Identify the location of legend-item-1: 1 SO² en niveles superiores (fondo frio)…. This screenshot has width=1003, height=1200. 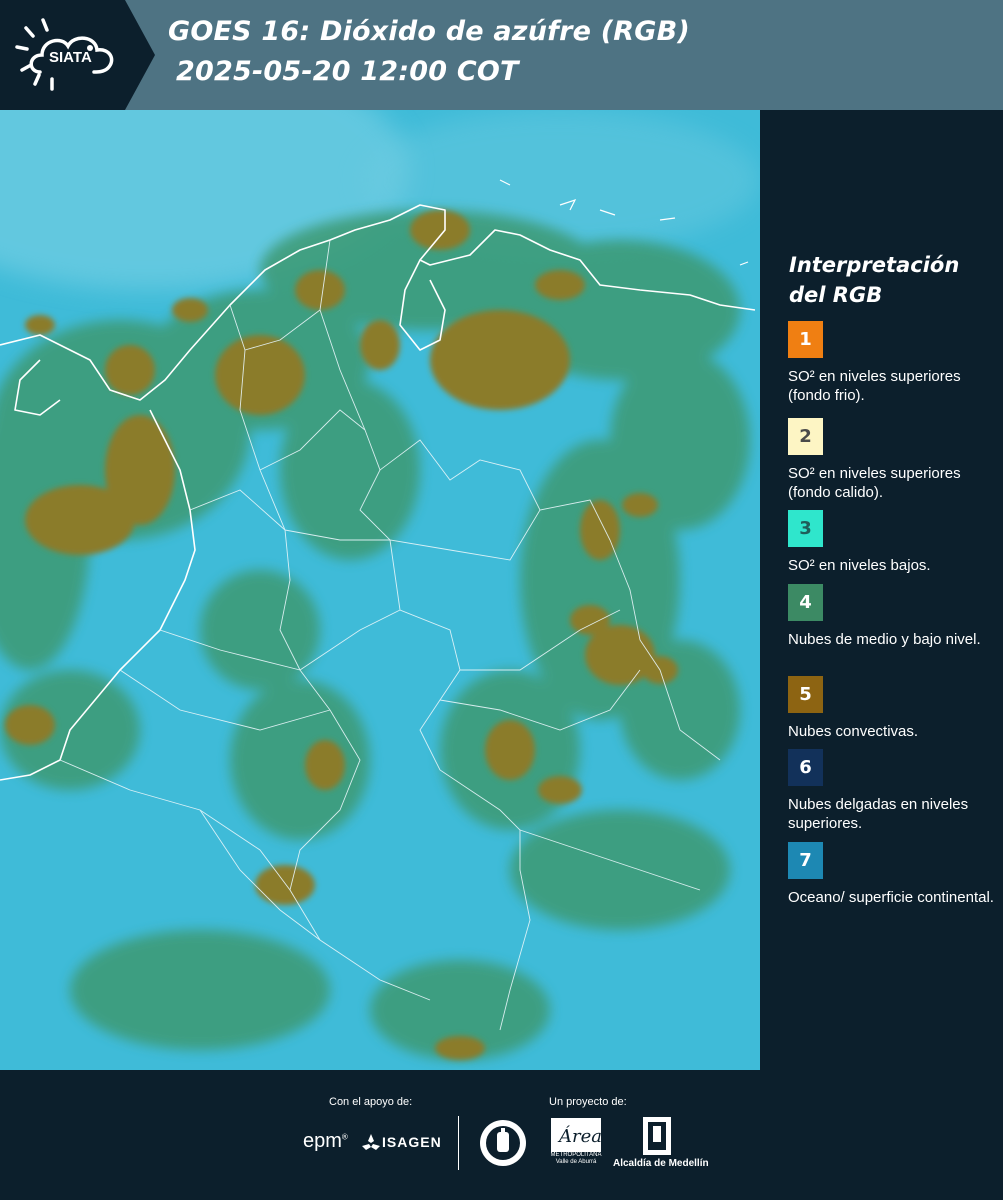
(894, 363).